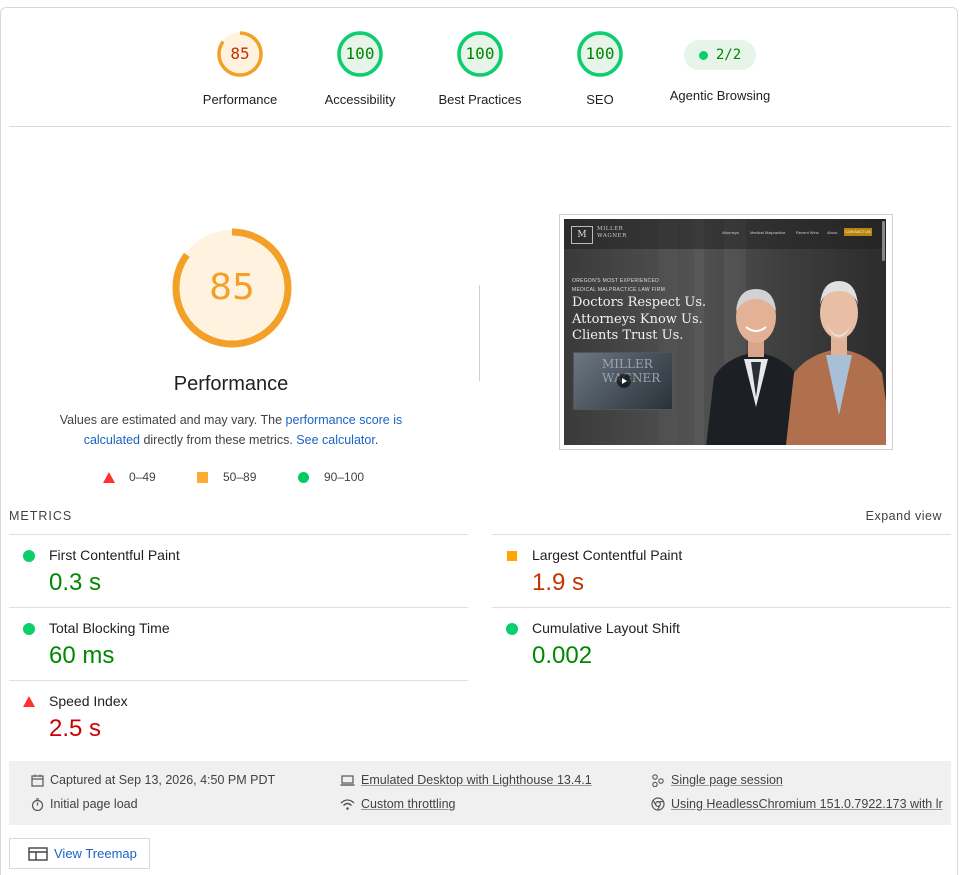 The height and width of the screenshot is (875, 960). Describe the element at coordinates (344, 477) in the screenshot. I see `legend-range: 90–100` at that location.